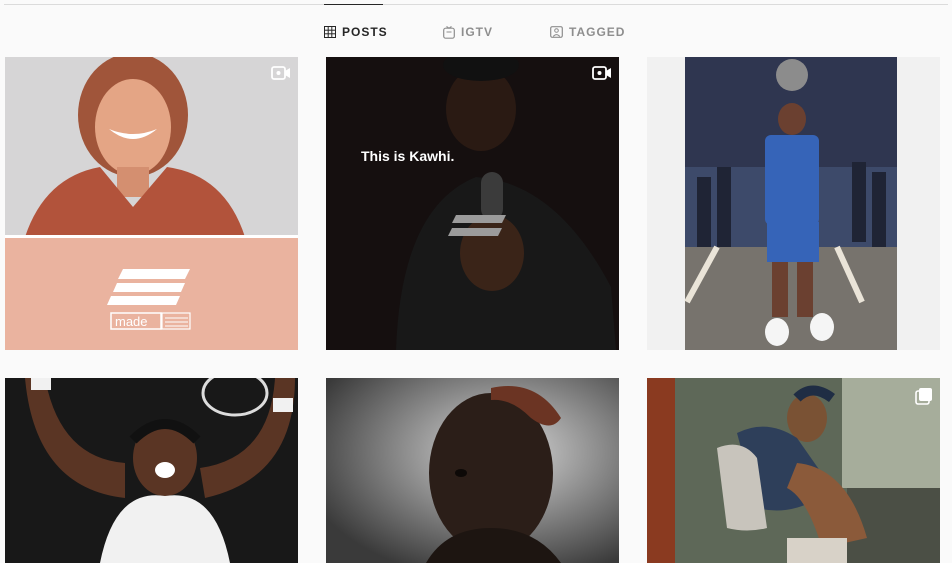 The width and height of the screenshot is (952, 563). I want to click on tagged-icon, so click(556, 32).